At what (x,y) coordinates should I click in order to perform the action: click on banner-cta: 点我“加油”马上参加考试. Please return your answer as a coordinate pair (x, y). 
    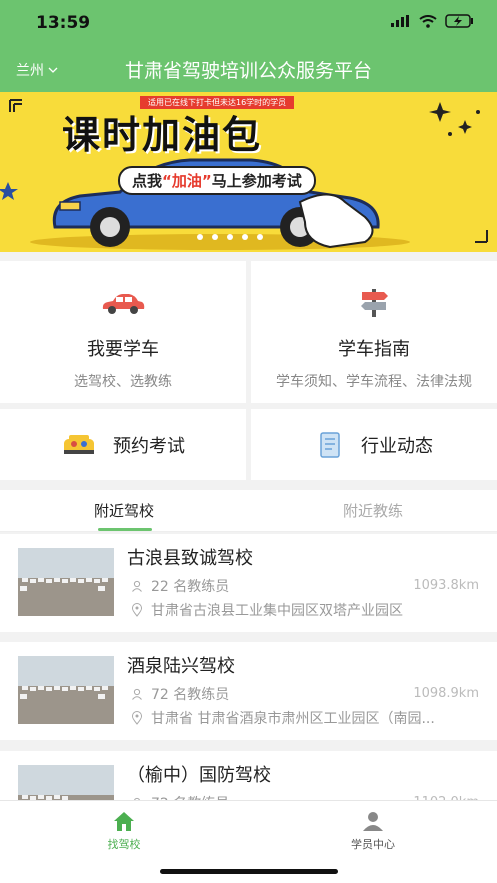
    Looking at the image, I should click on (217, 180).